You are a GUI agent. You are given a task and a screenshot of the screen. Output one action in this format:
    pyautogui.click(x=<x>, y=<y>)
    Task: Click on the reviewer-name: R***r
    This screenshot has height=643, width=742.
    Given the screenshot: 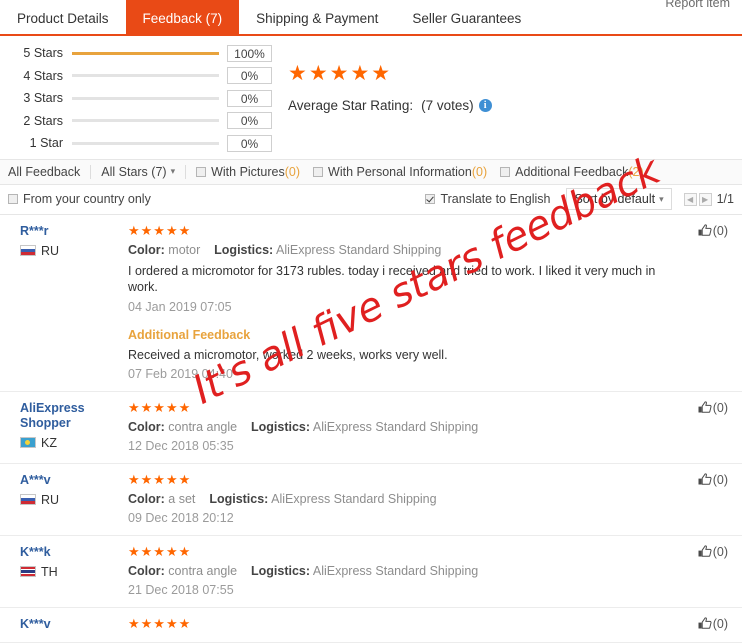 What is the action you would take?
    pyautogui.click(x=69, y=231)
    